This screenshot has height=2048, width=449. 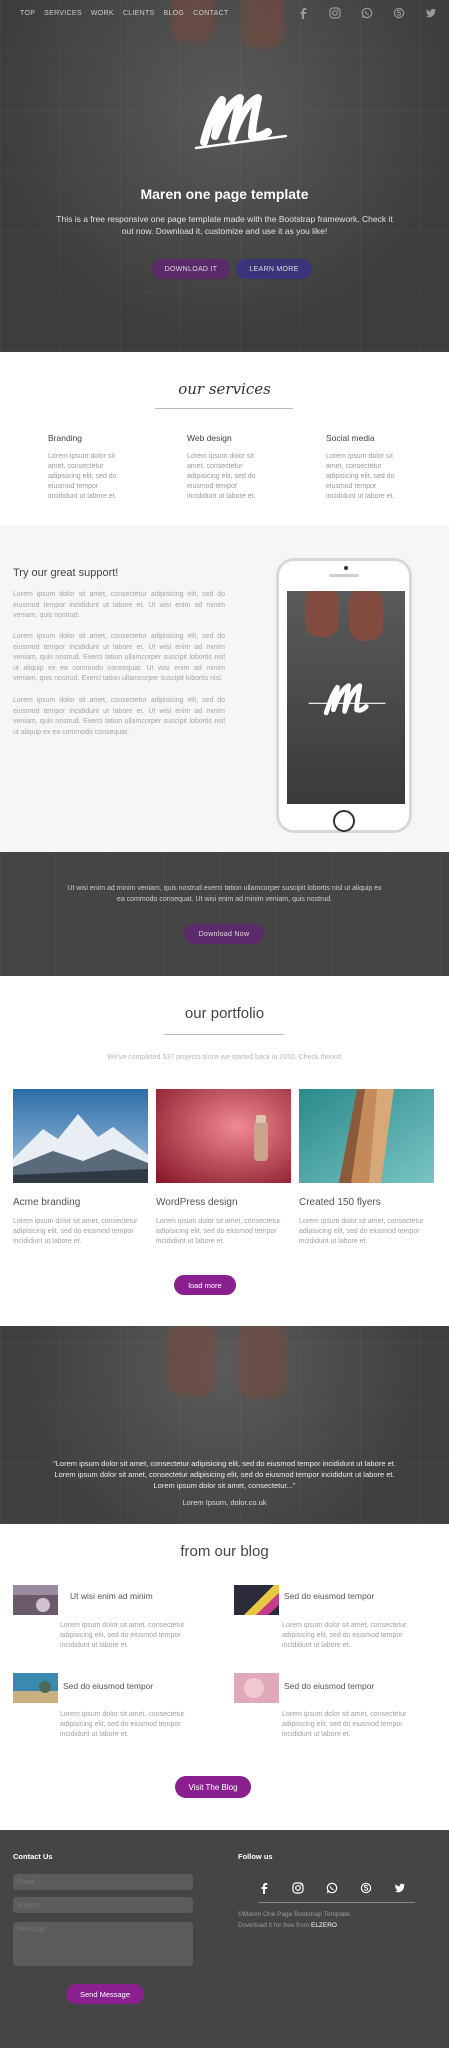 What do you see at coordinates (191, 269) in the screenshot?
I see `download-button: DOWNLOAD IT` at bounding box center [191, 269].